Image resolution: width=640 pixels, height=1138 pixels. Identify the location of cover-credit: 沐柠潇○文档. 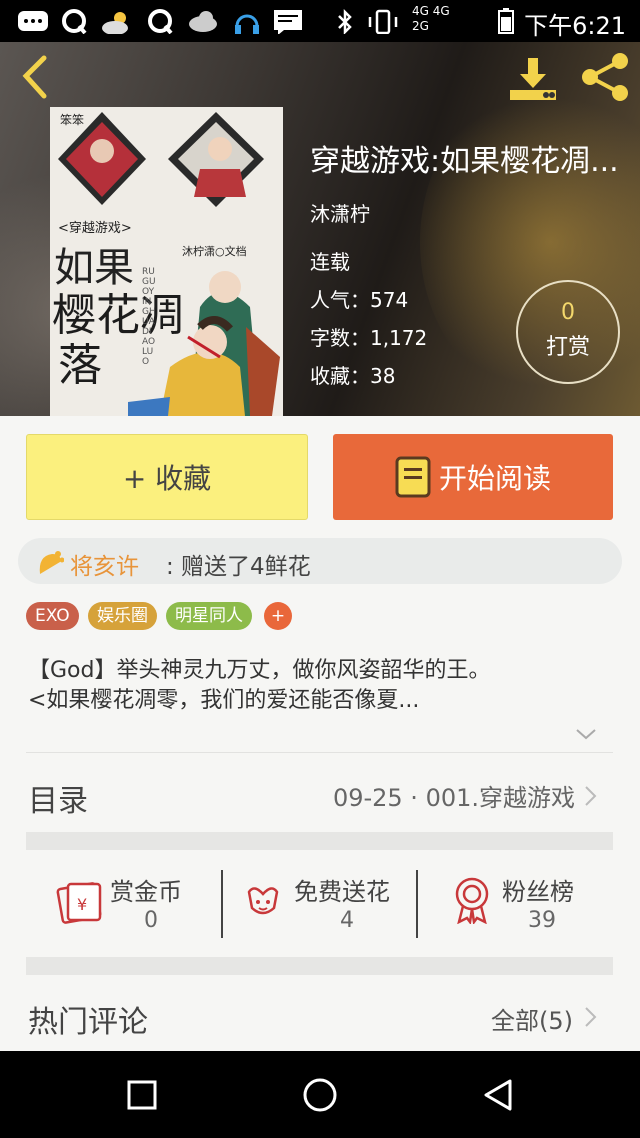
(214, 251).